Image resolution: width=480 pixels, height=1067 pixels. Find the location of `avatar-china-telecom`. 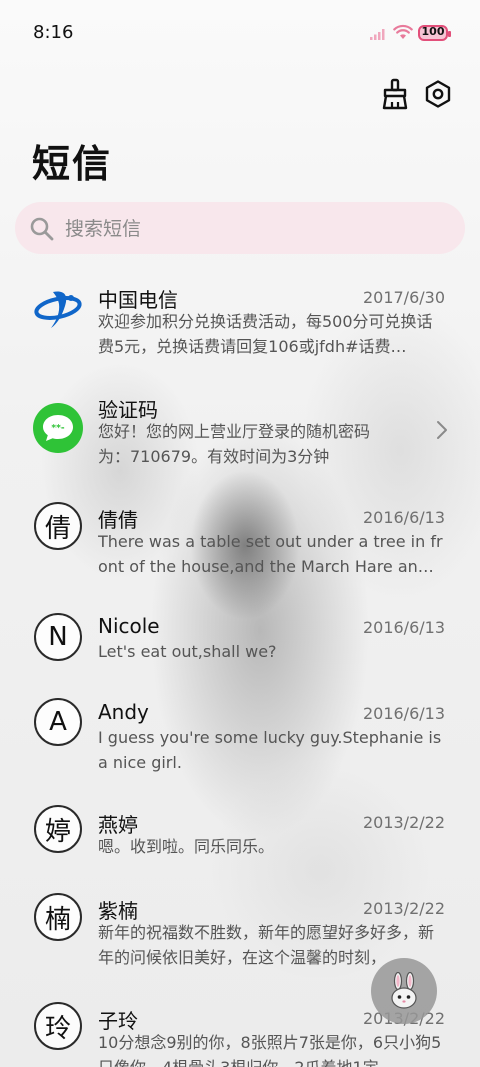

avatar-china-telecom is located at coordinates (58, 309).